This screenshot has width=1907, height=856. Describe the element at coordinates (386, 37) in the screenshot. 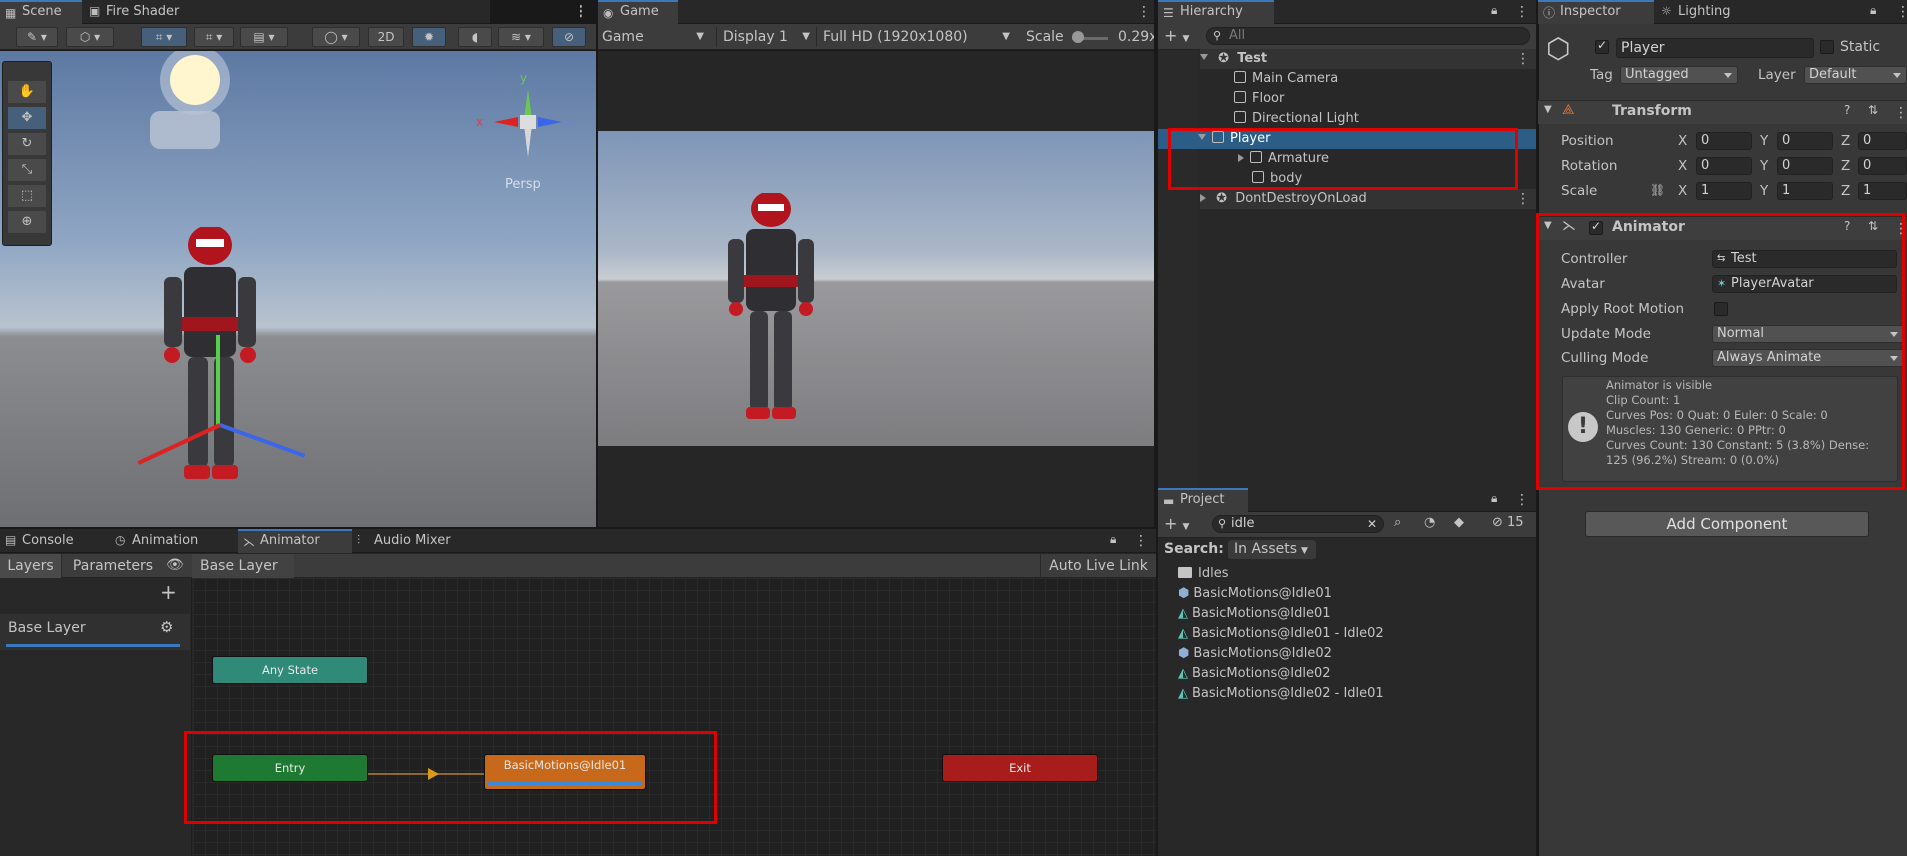

I see `toggle-2d-button: 2D` at that location.